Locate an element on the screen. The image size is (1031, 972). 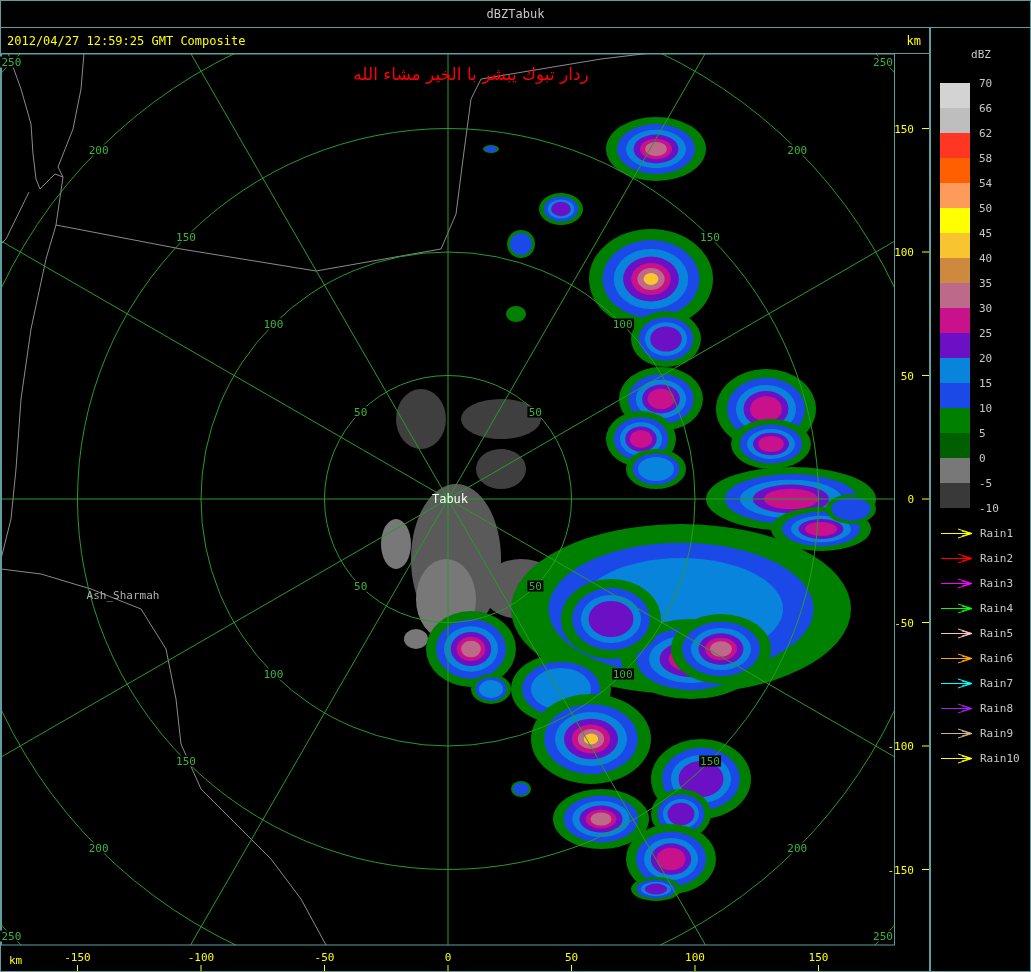
scale-value-label: 50 is located at coordinates (986, 209).